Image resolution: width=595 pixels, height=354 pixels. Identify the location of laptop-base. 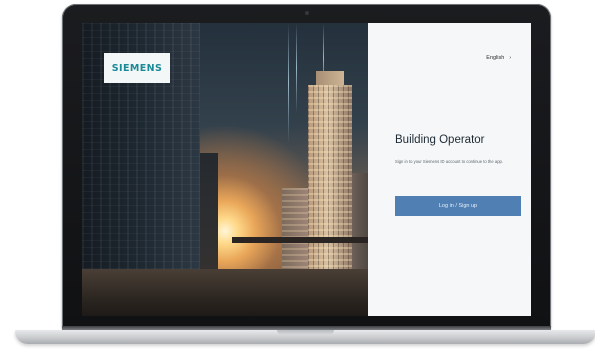
(305, 337).